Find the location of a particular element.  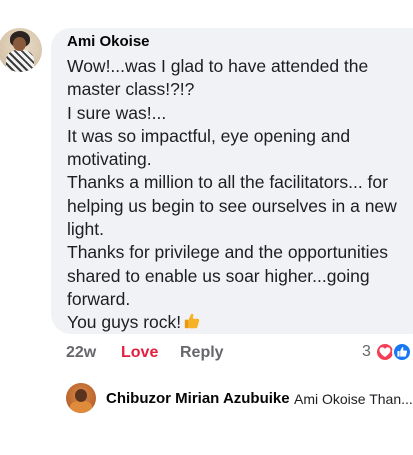

comment-author-name: Ami Okoise is located at coordinates (108, 41).